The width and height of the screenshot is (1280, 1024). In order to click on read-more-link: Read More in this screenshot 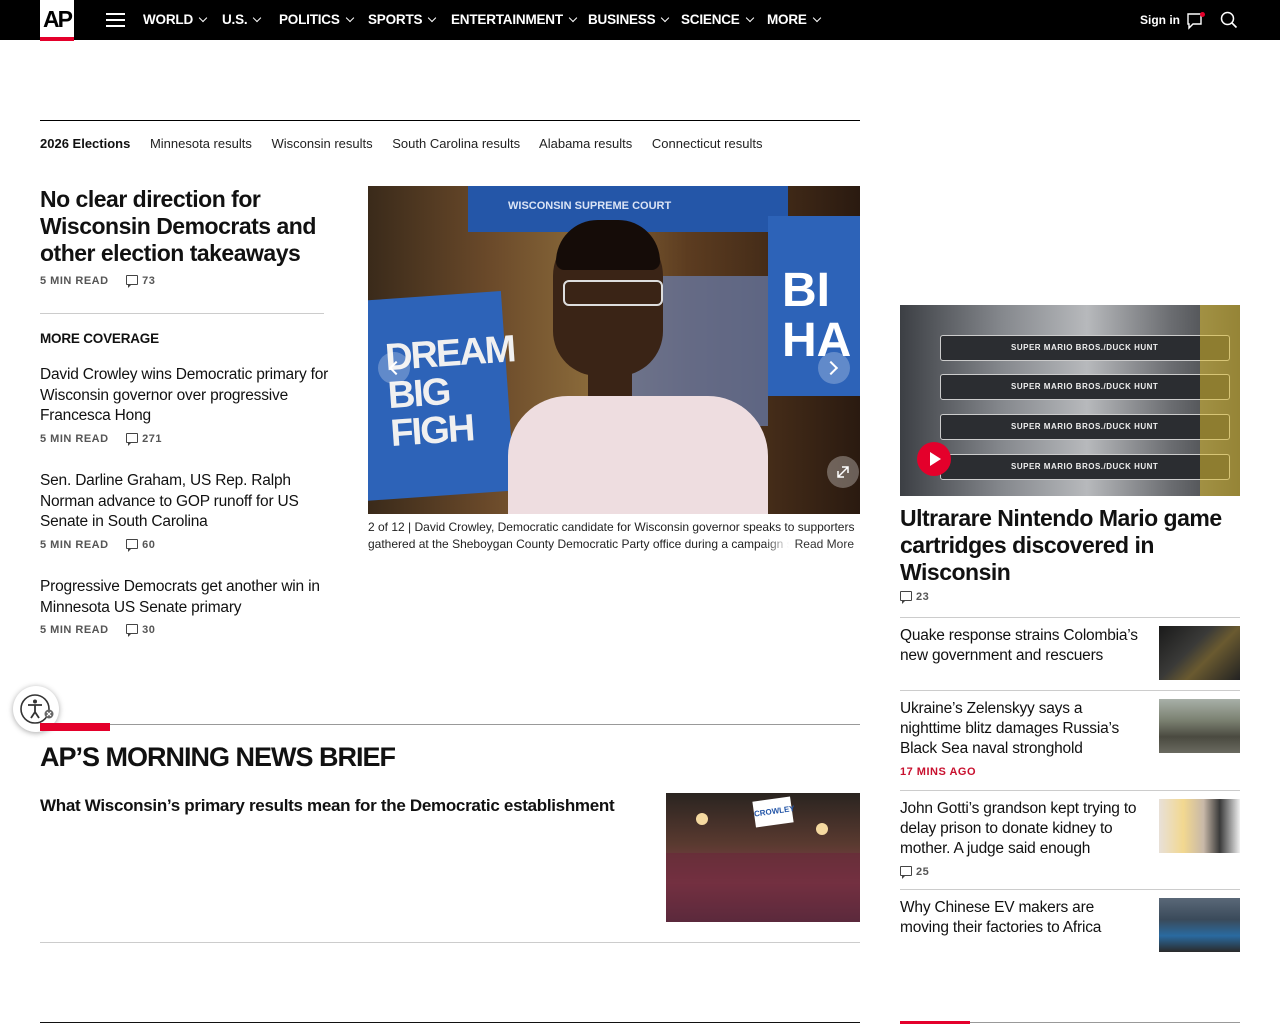, I will do `click(809, 544)`.